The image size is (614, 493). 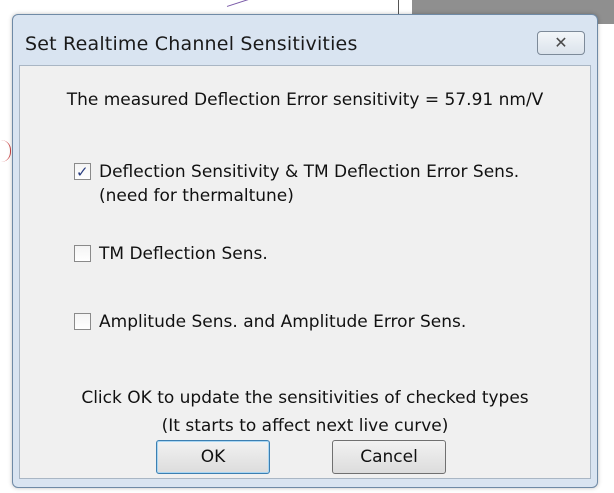 I want to click on background-plot-mark, so click(x=5, y=151).